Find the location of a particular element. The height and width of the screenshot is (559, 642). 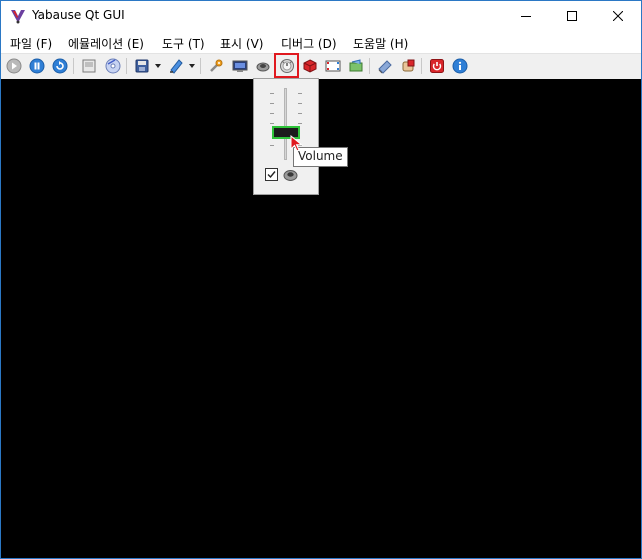

menu-help: 도움말 (H) is located at coordinates (380, 43).